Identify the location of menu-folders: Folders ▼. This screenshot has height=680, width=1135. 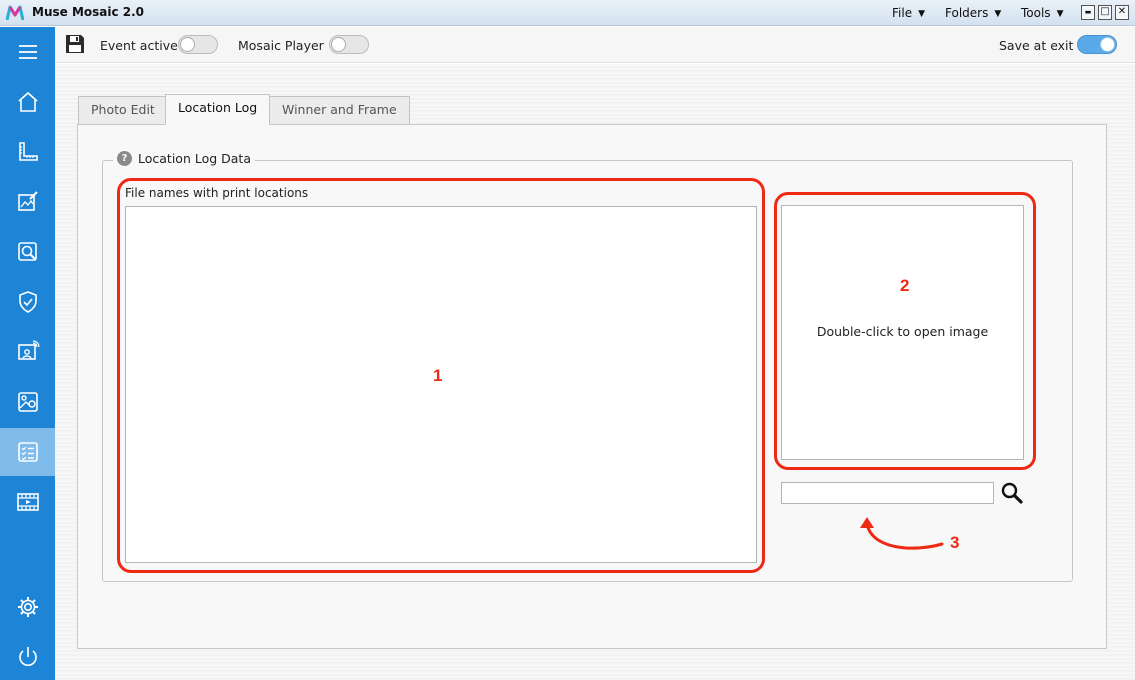
(973, 13).